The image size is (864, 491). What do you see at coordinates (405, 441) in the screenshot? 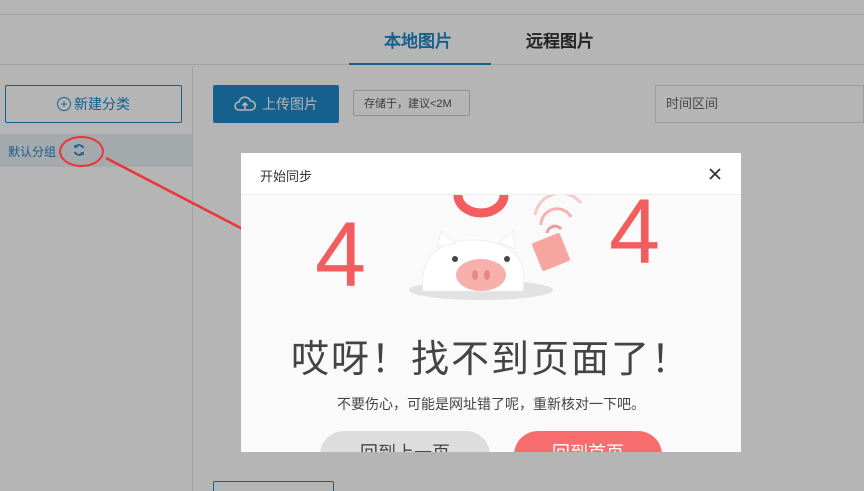
I see `back-button: 回到上一页` at bounding box center [405, 441].